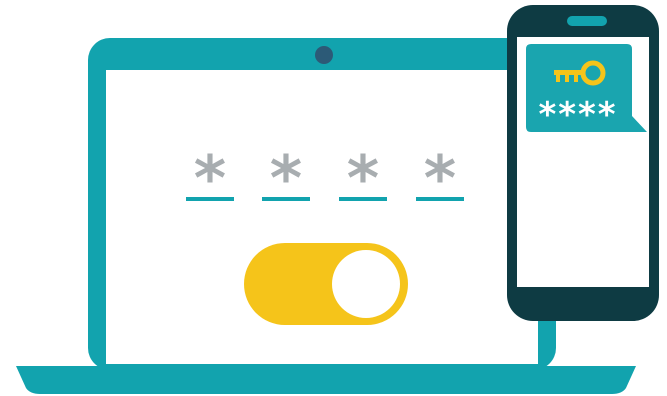 The height and width of the screenshot is (396, 667). I want to click on phone-speaker, so click(587, 21).